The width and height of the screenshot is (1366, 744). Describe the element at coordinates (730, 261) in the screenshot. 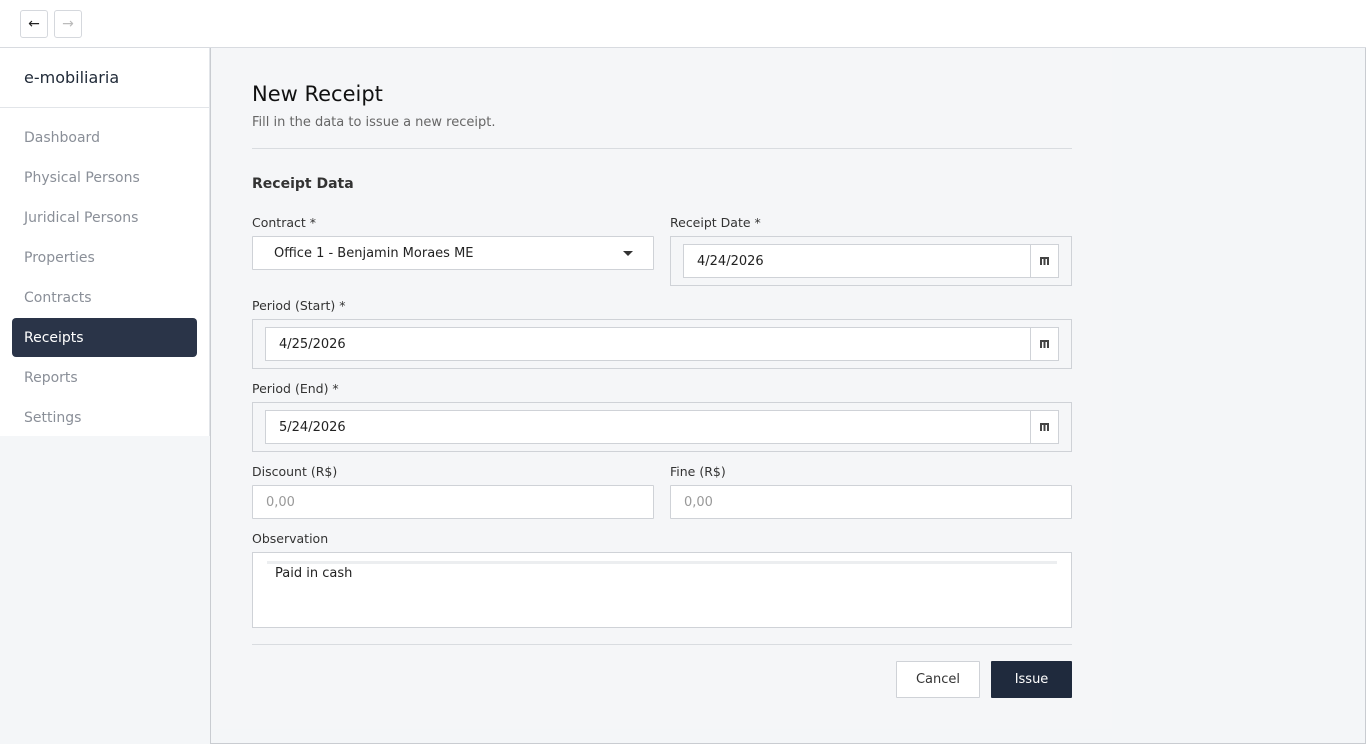

I see `receipt-date-value: 4/24/2026` at that location.